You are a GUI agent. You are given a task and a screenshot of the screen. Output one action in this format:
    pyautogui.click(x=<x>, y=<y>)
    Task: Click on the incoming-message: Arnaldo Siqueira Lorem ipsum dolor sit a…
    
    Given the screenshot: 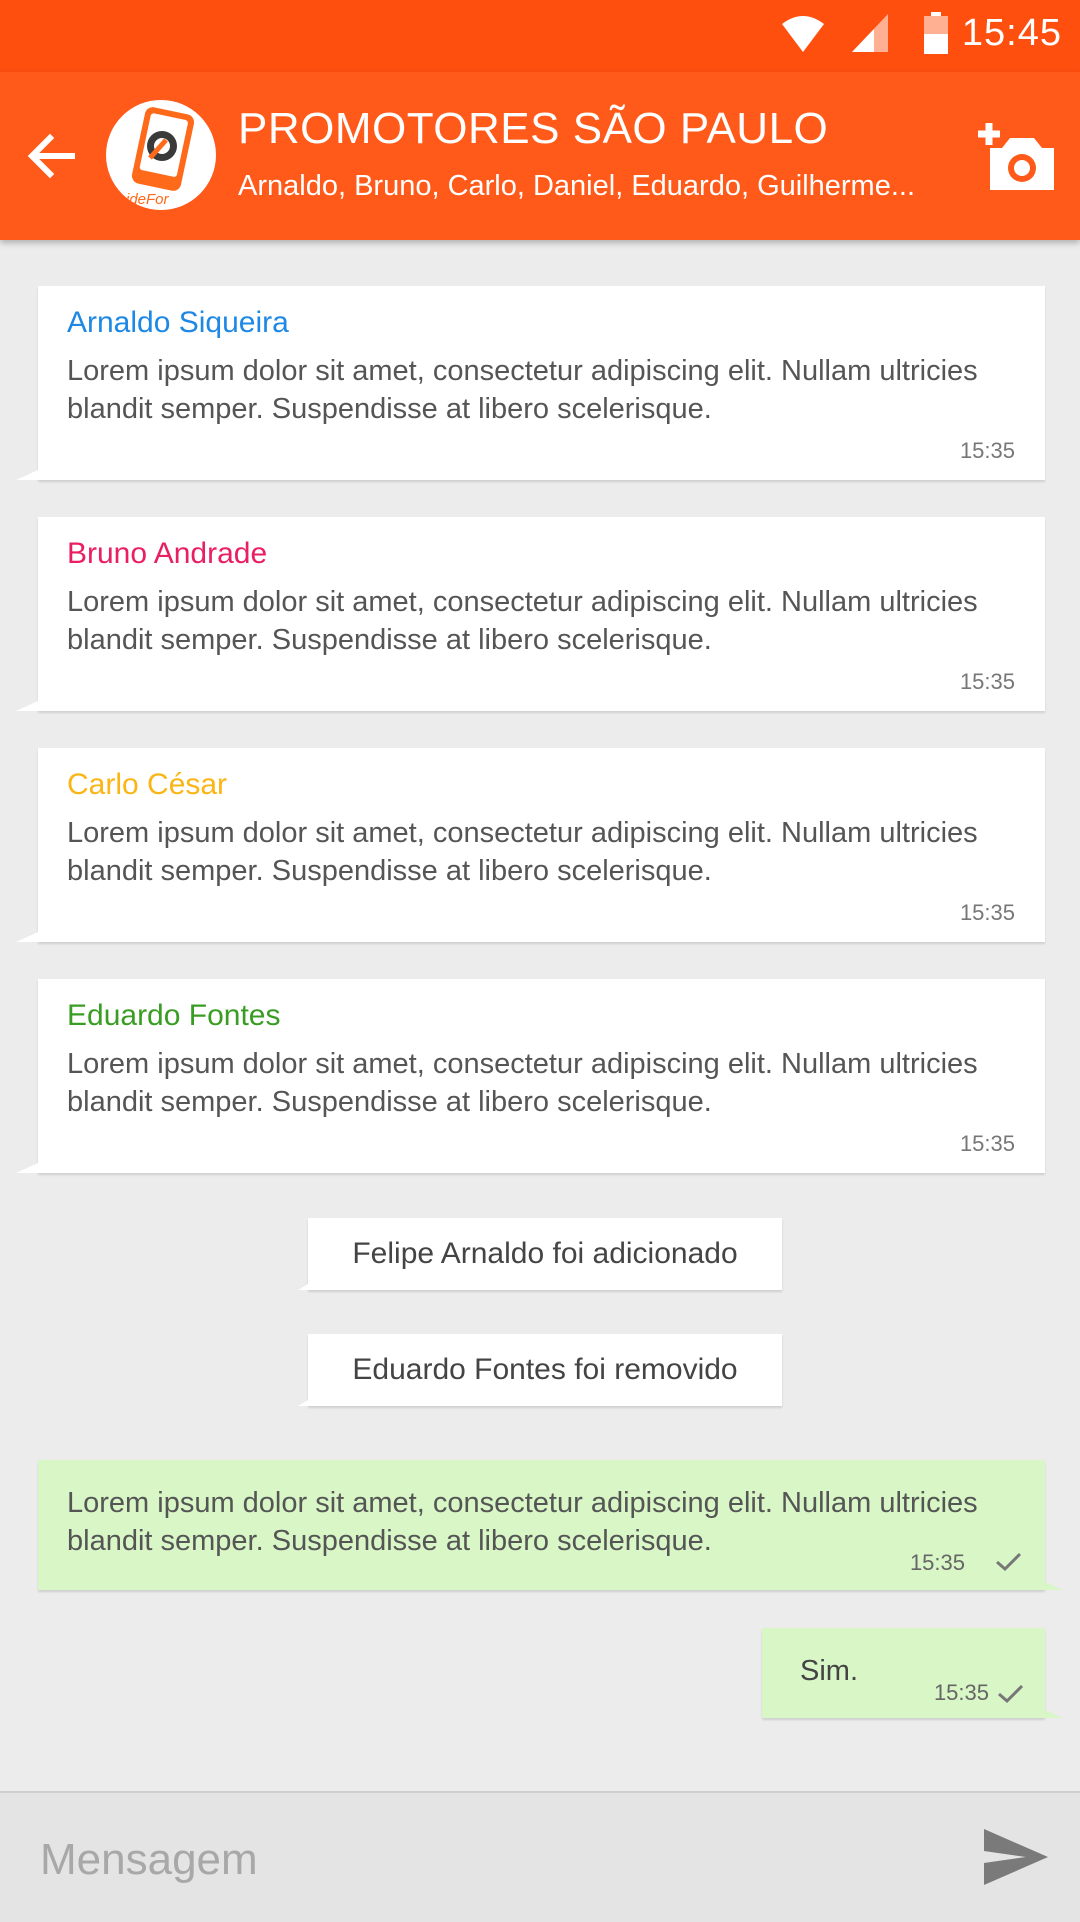 What is the action you would take?
    pyautogui.click(x=530, y=383)
    